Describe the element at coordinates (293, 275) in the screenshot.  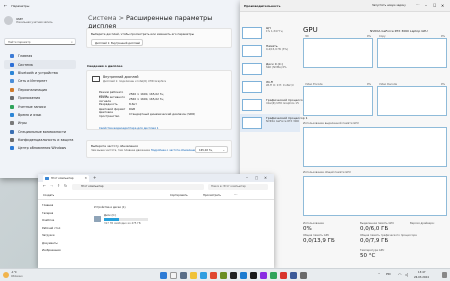
I see `settings-gear-icon` at that location.